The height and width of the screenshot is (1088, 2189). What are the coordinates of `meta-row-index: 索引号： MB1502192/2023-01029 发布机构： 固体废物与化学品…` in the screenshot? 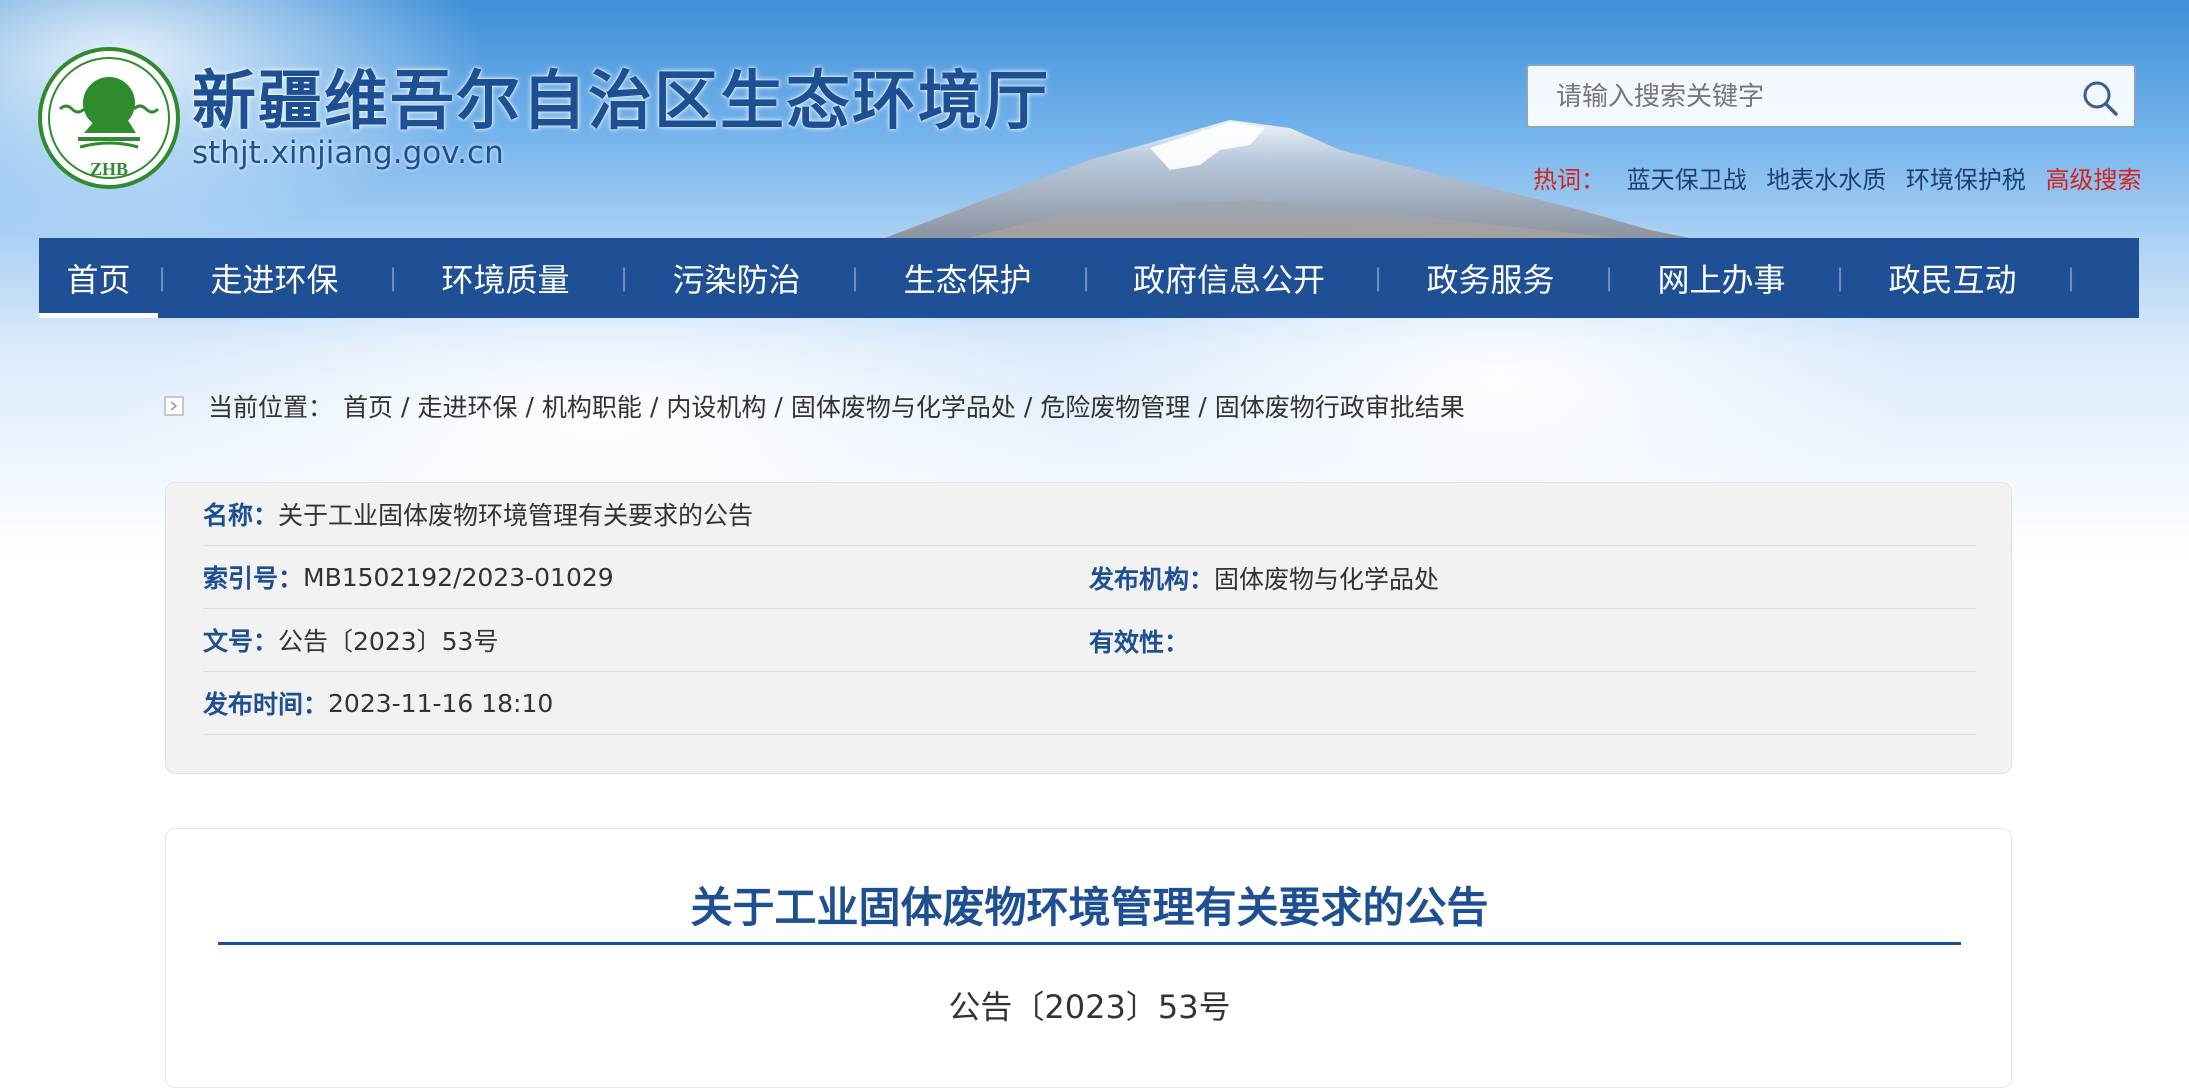 It's located at (1089, 577).